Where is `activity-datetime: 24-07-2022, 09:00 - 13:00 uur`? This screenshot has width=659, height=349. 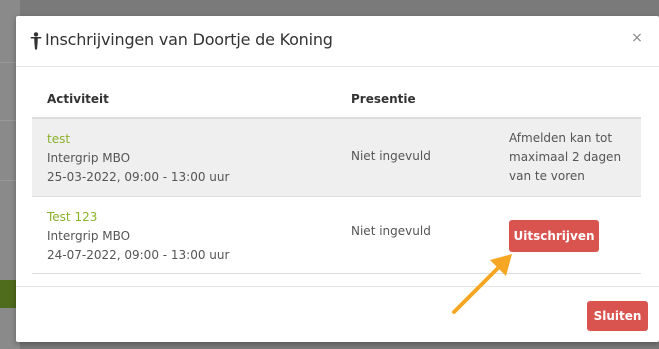 activity-datetime: 24-07-2022, 09:00 - 13:00 uur is located at coordinates (138, 255).